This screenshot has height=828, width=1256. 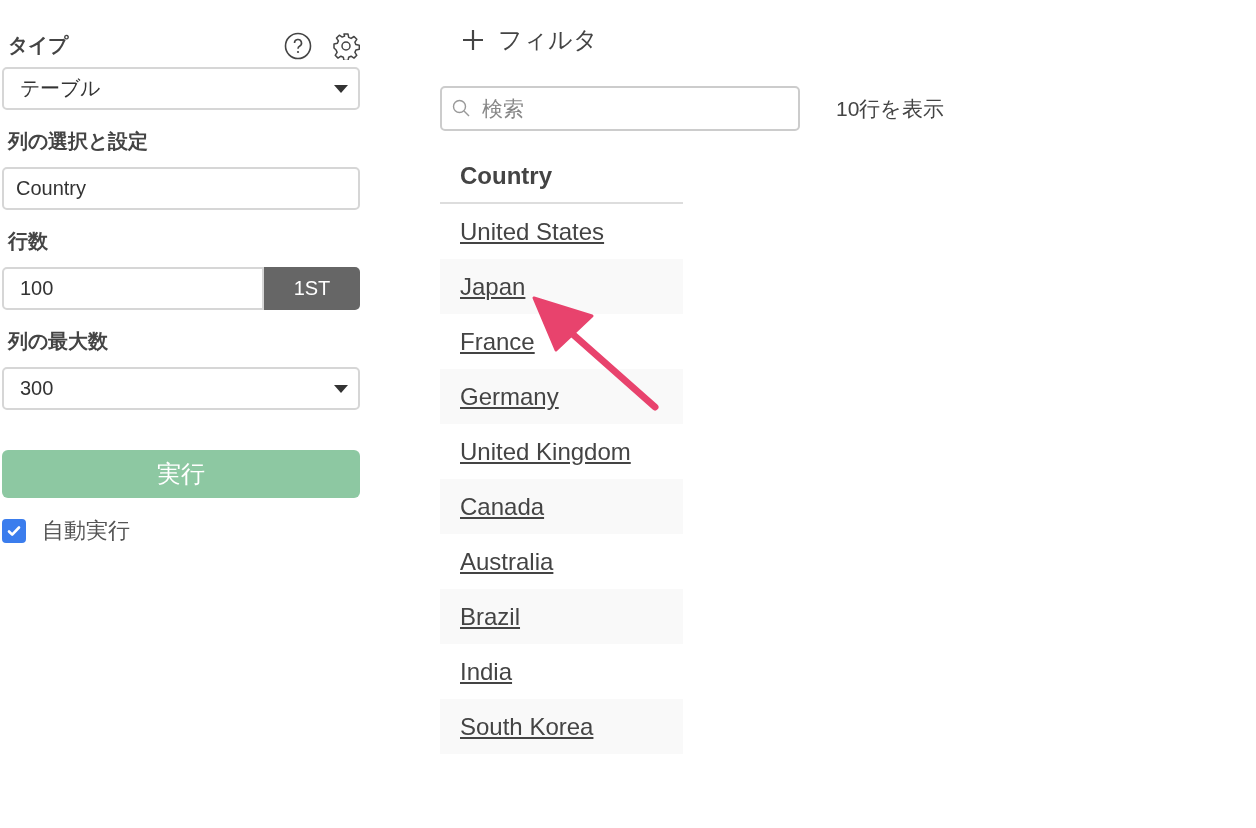 What do you see at coordinates (497, 341) in the screenshot?
I see `country-link: France` at bounding box center [497, 341].